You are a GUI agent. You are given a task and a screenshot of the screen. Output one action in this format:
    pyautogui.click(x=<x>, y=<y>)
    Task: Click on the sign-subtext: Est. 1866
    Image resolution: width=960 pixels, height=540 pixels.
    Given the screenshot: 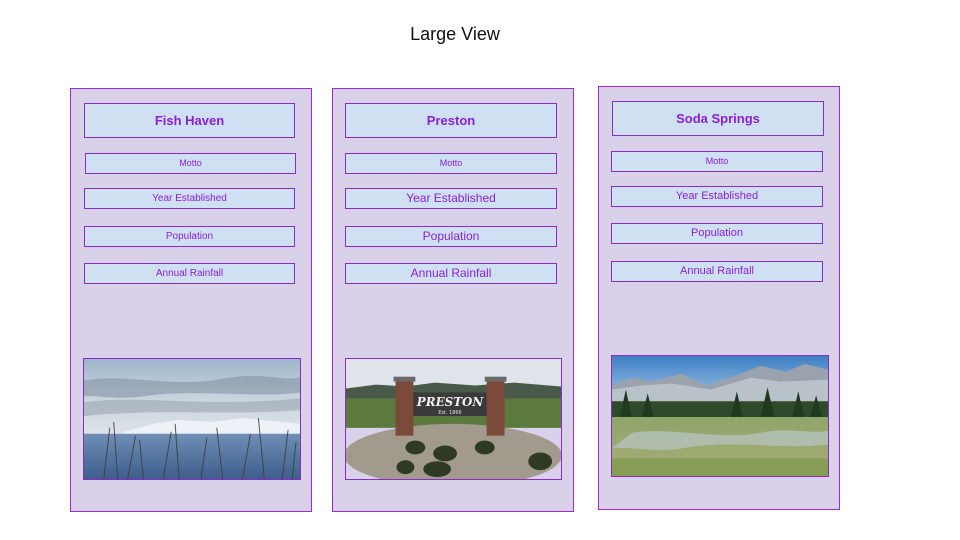 What is the action you would take?
    pyautogui.click(x=449, y=413)
    